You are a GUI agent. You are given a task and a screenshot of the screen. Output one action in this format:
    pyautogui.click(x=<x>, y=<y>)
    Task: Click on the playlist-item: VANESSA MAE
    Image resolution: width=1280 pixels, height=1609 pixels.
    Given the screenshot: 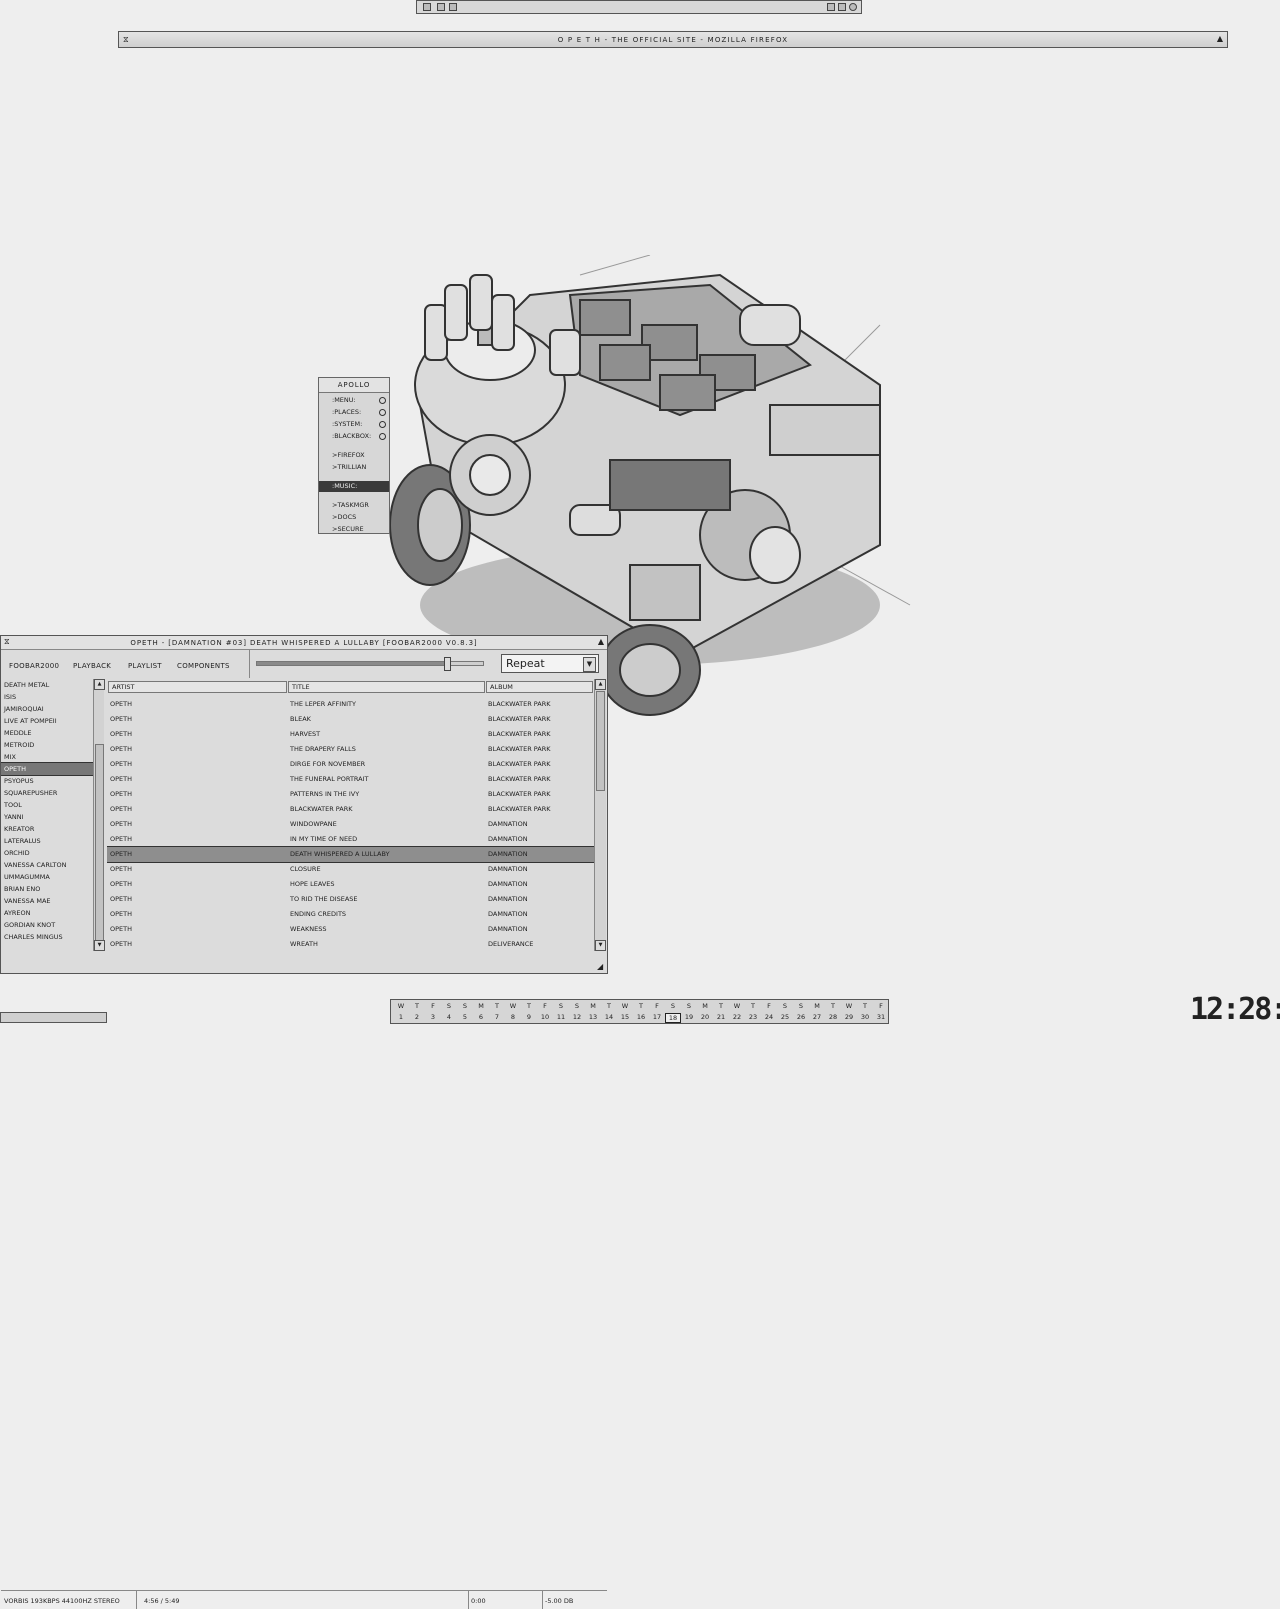 What is the action you would take?
    pyautogui.click(x=47, y=901)
    